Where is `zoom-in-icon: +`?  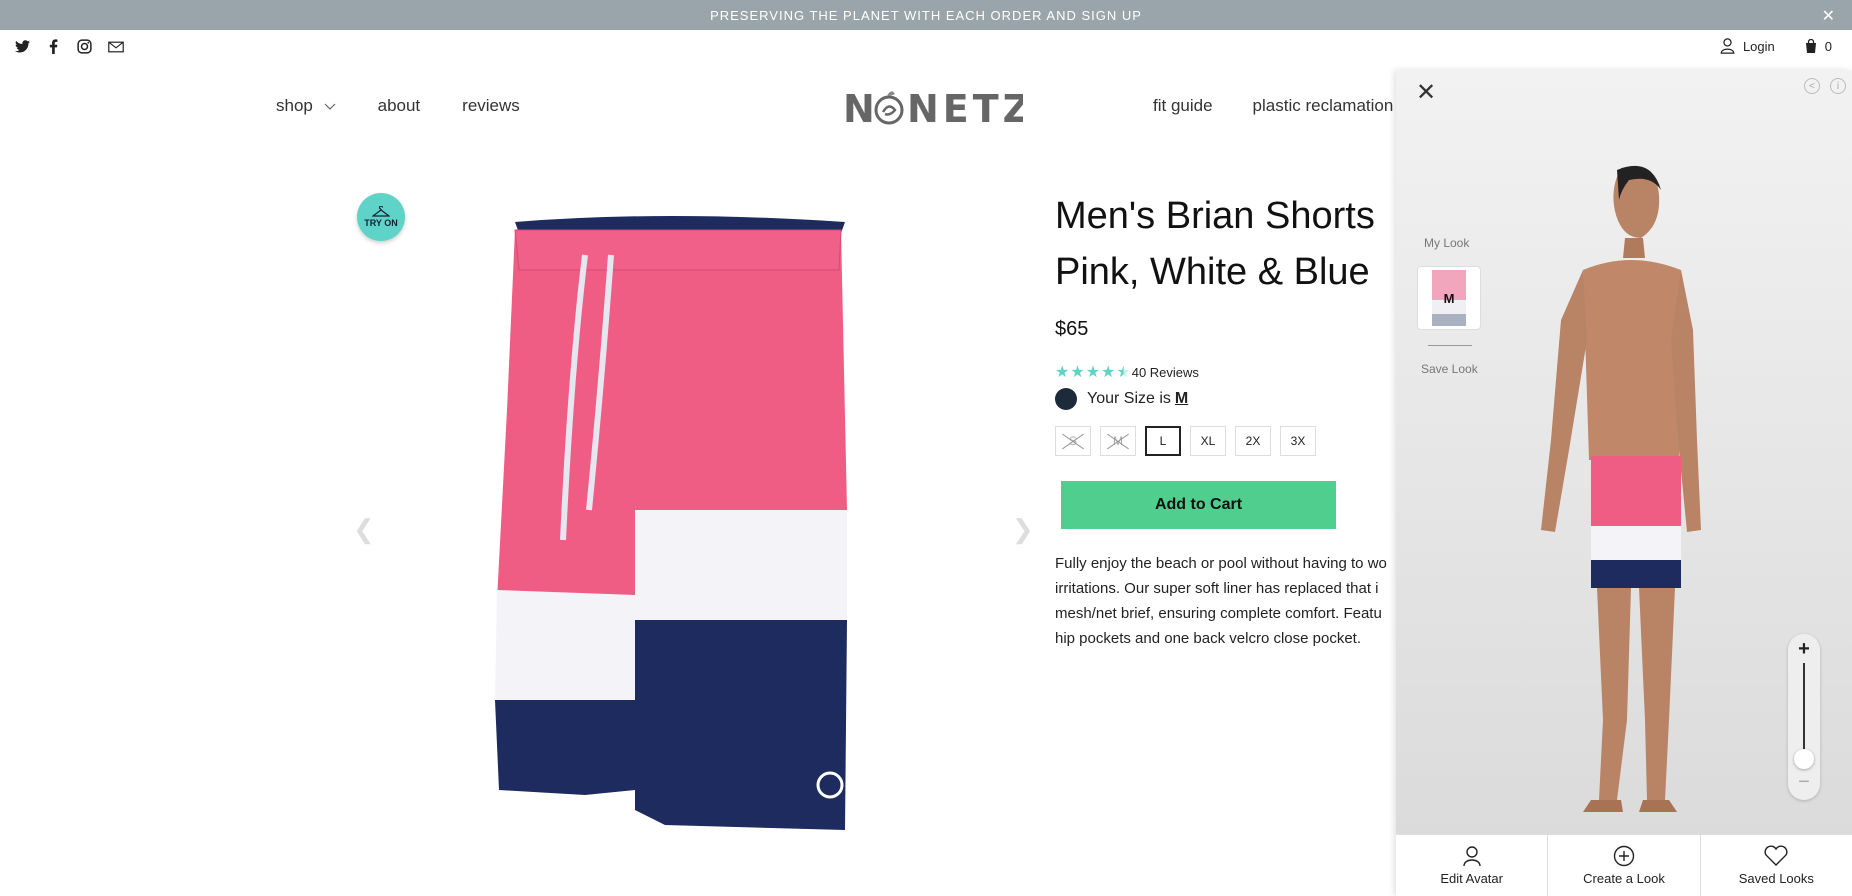 zoom-in-icon: + is located at coordinates (1804, 649).